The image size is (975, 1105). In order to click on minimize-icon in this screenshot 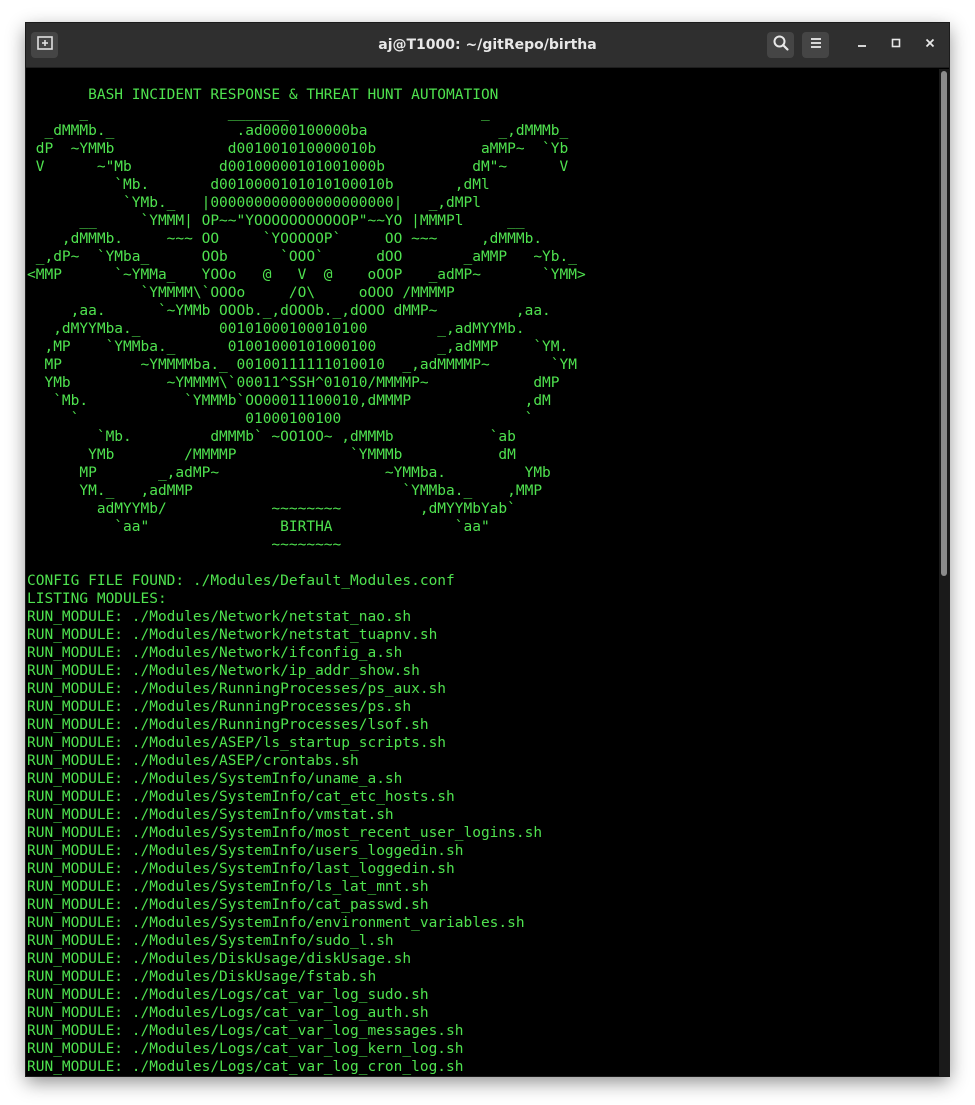, I will do `click(862, 45)`.